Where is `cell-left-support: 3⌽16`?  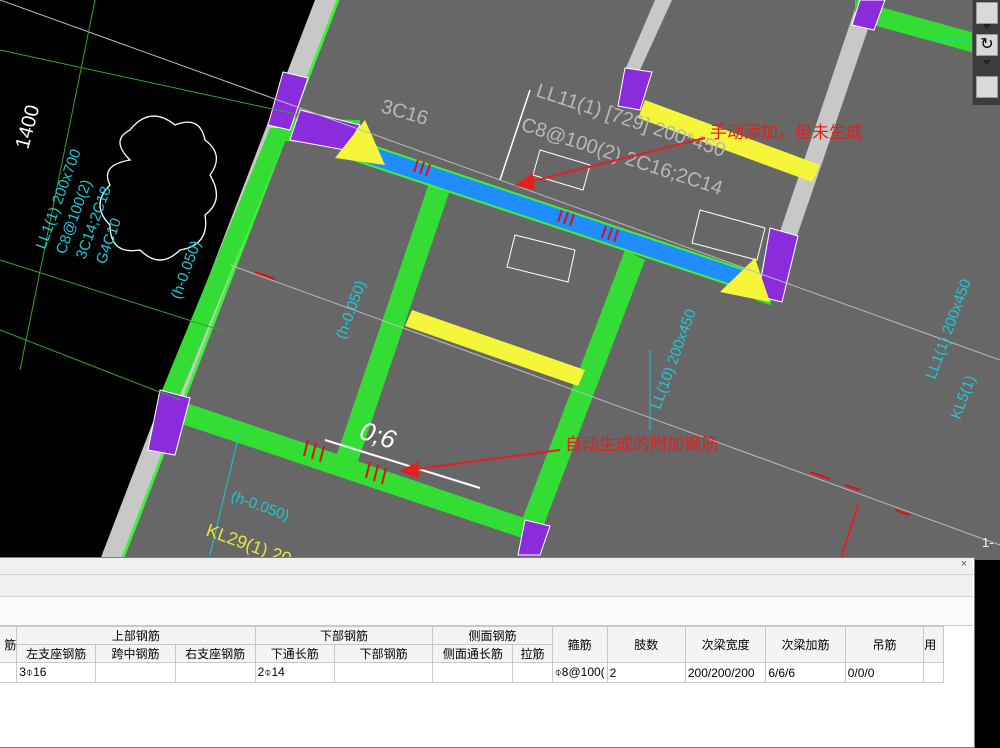
cell-left-support: 3⌽16 is located at coordinates (56, 672).